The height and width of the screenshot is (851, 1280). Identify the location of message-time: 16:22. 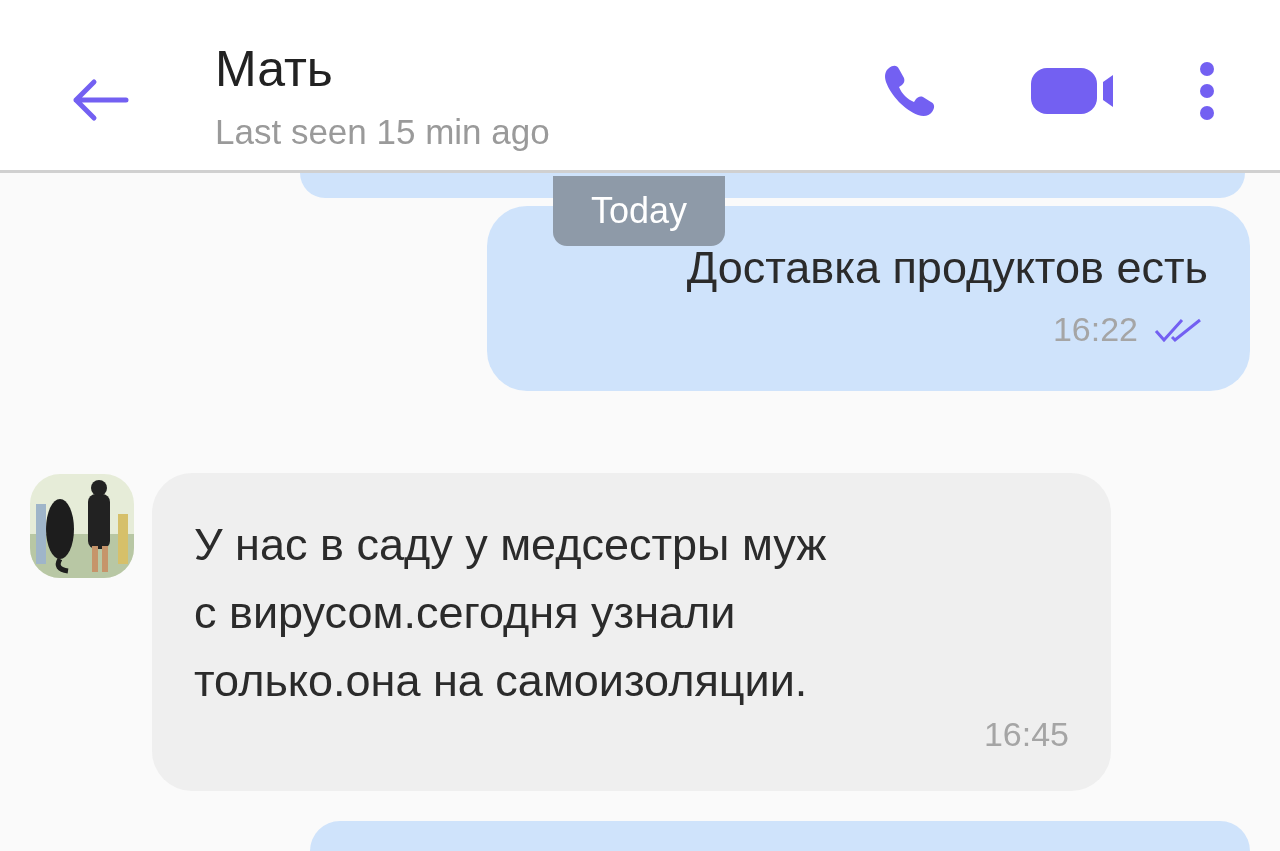
(1095, 329).